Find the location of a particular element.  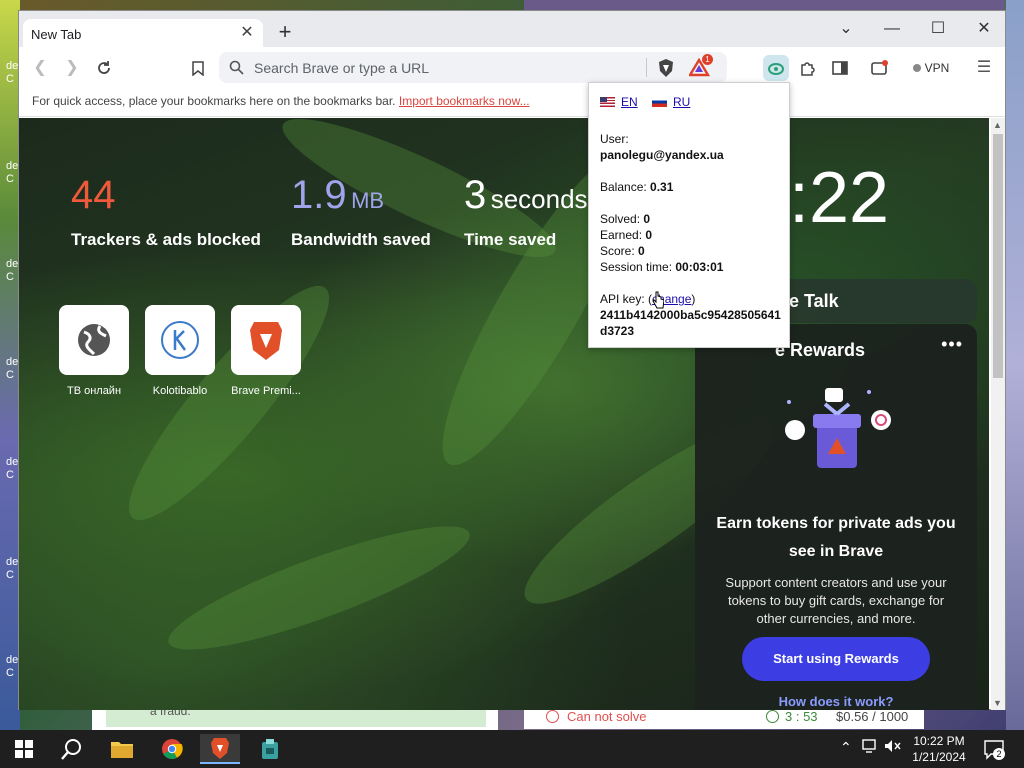

sidebar-toggle-icon is located at coordinates (840, 68).